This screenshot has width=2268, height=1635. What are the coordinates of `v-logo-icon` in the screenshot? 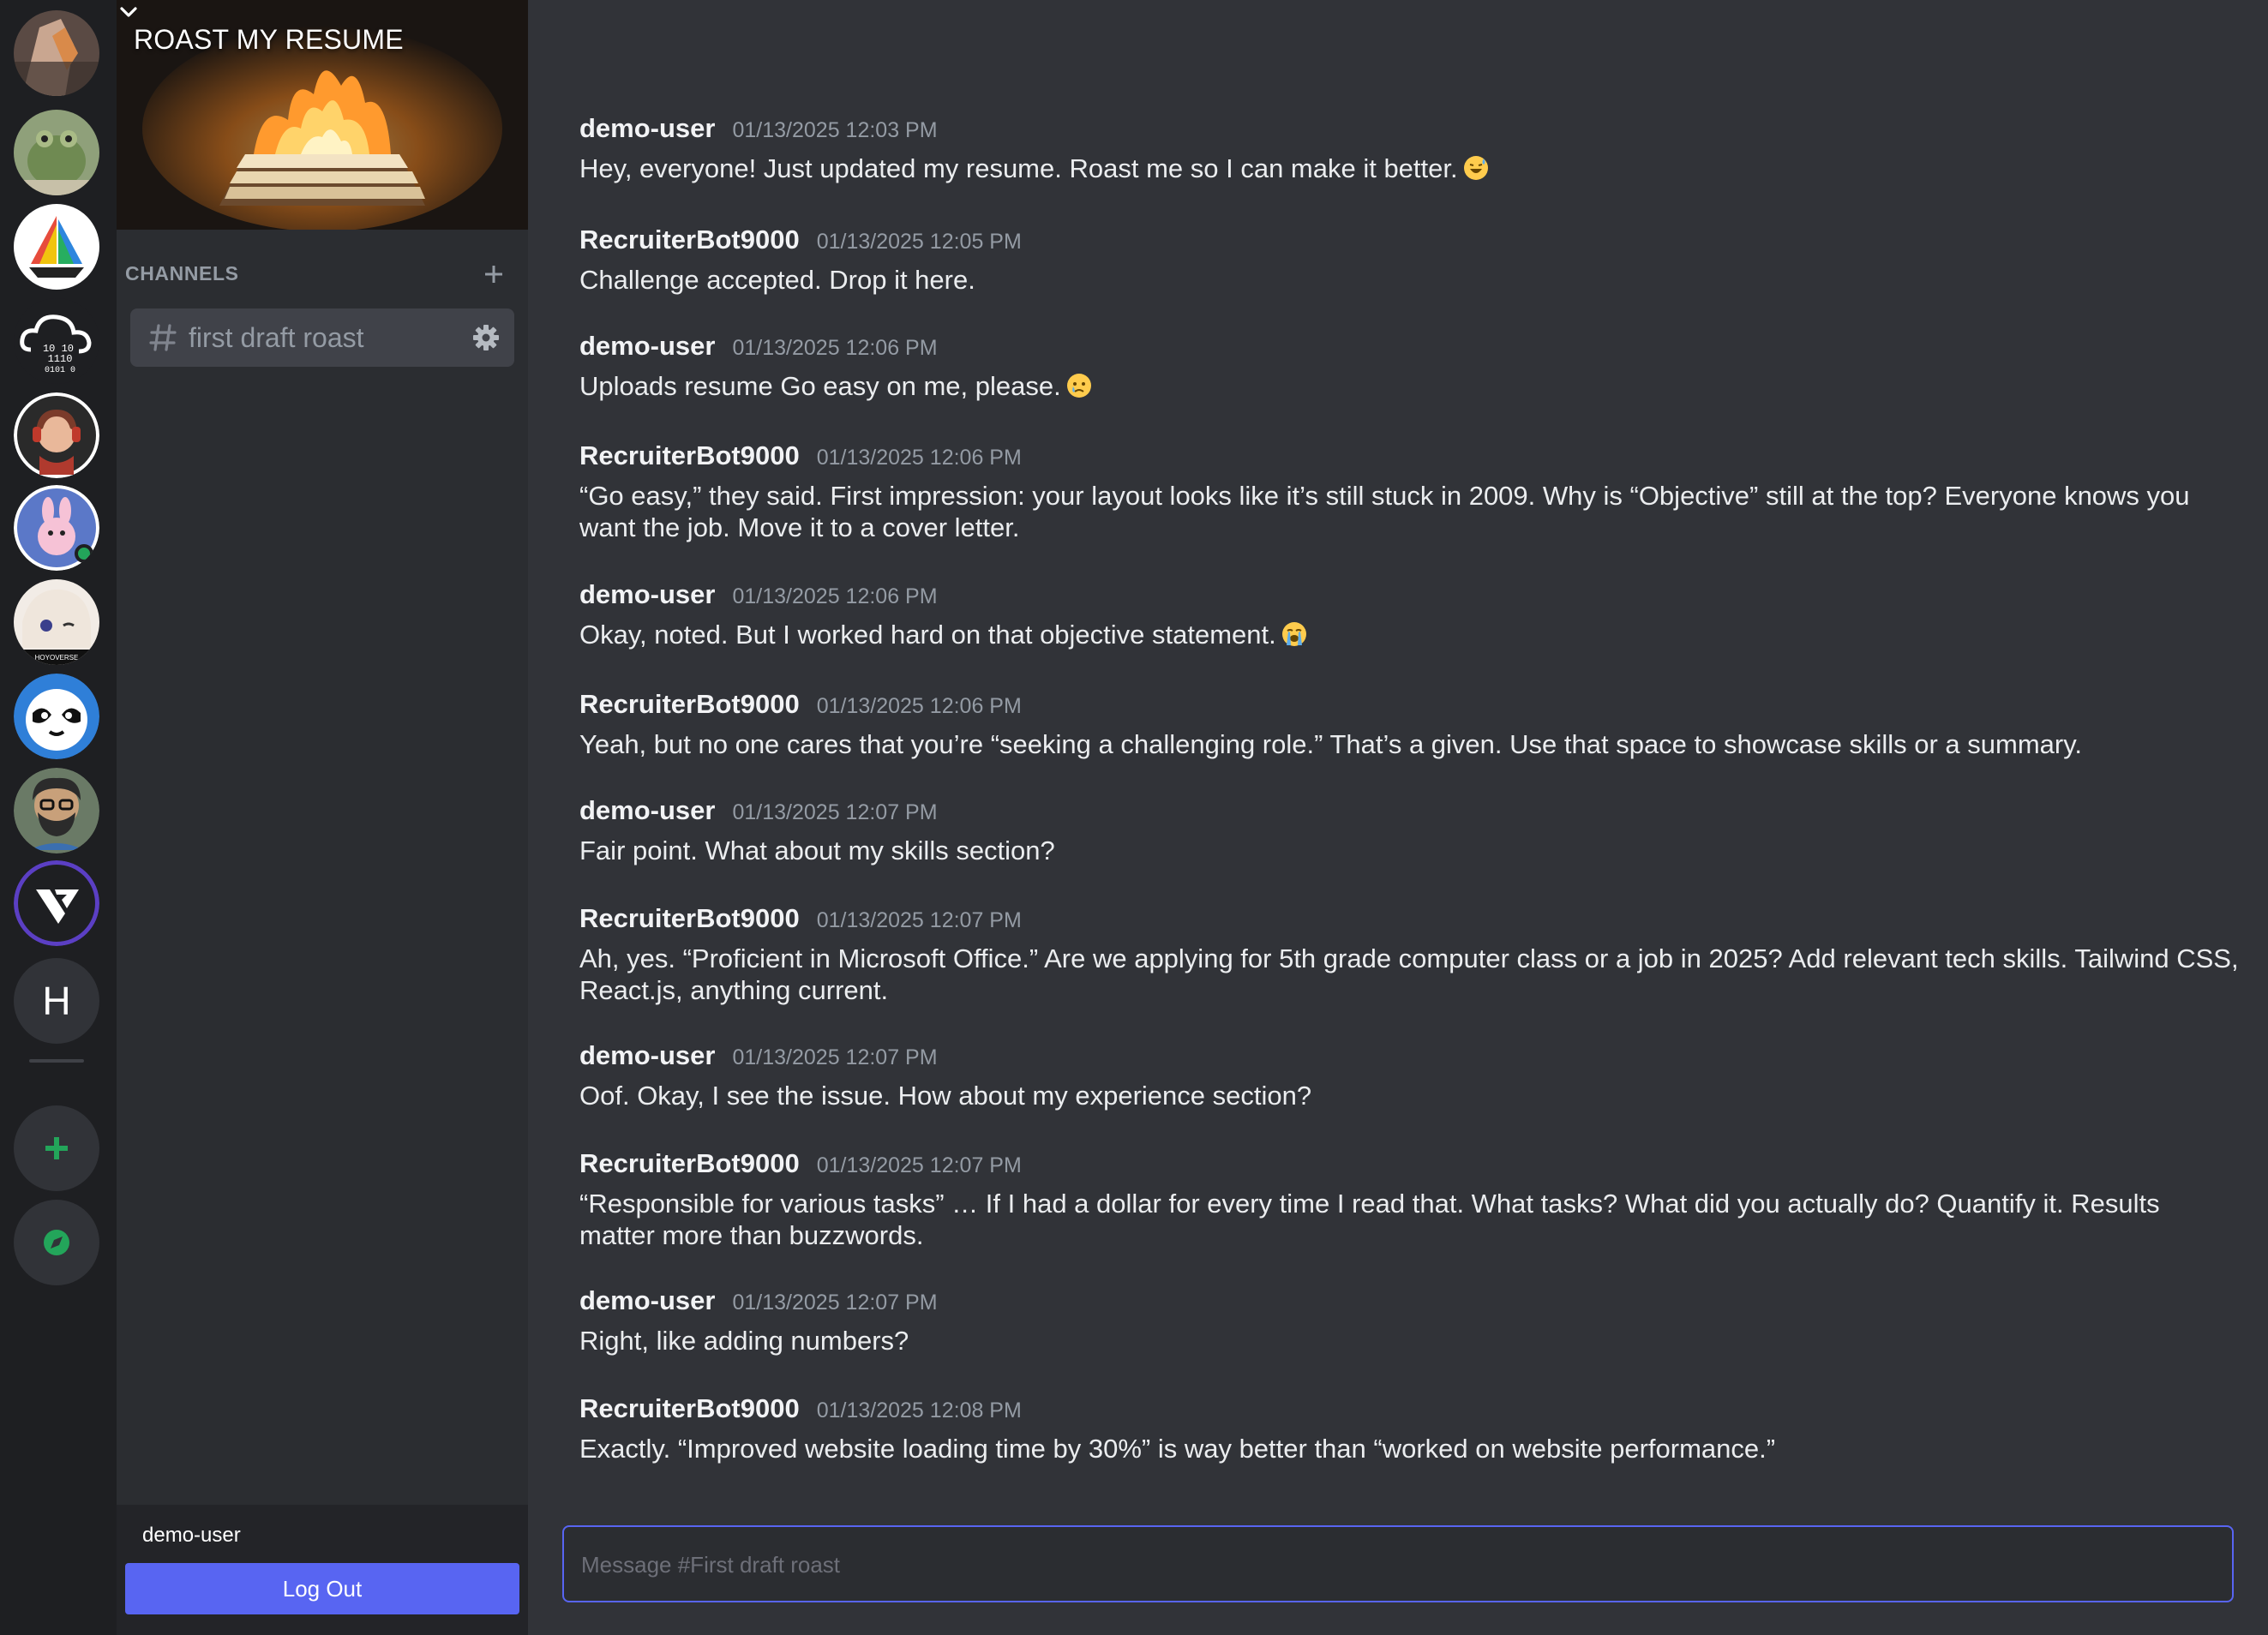 It's located at (56, 903).